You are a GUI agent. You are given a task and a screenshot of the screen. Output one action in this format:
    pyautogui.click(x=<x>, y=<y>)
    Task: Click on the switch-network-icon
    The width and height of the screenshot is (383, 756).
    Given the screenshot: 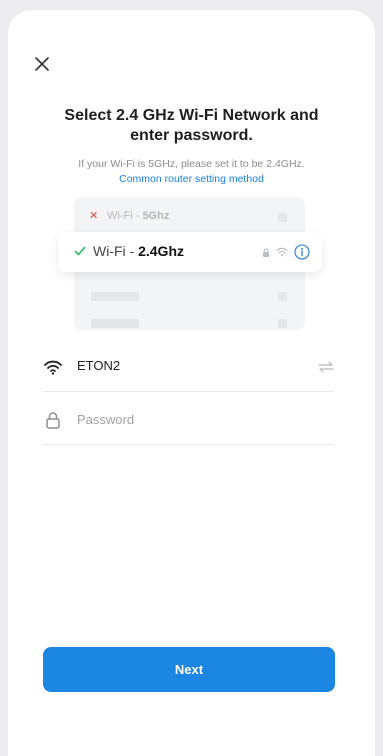 What is the action you would take?
    pyautogui.click(x=326, y=367)
    